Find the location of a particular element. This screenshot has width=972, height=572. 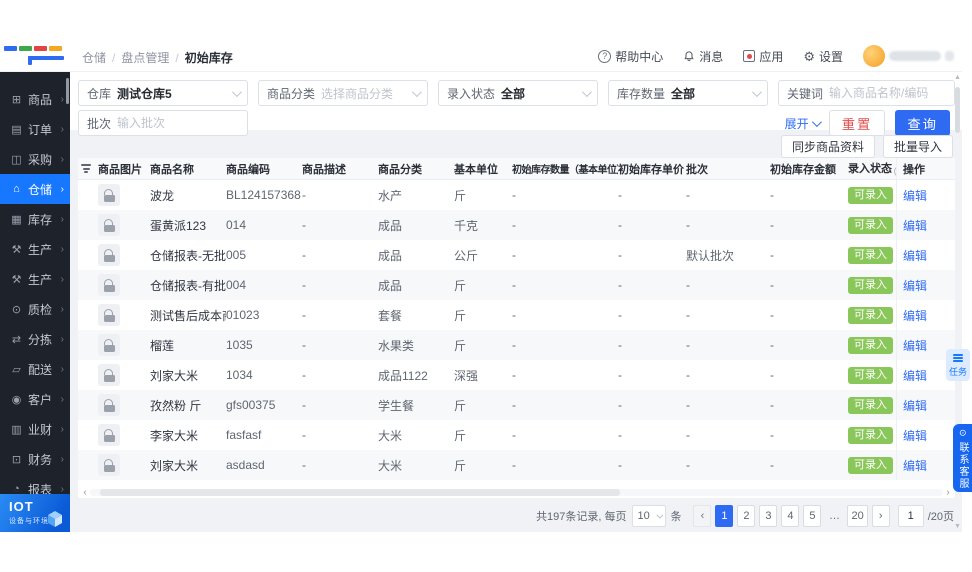

scroll-right-icon: › is located at coordinates (948, 492).